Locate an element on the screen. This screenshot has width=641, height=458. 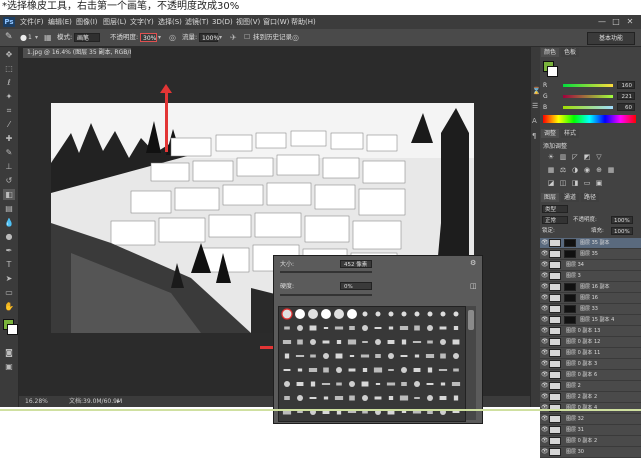
tab-layers: 图层 is located at coordinates (550, 197).